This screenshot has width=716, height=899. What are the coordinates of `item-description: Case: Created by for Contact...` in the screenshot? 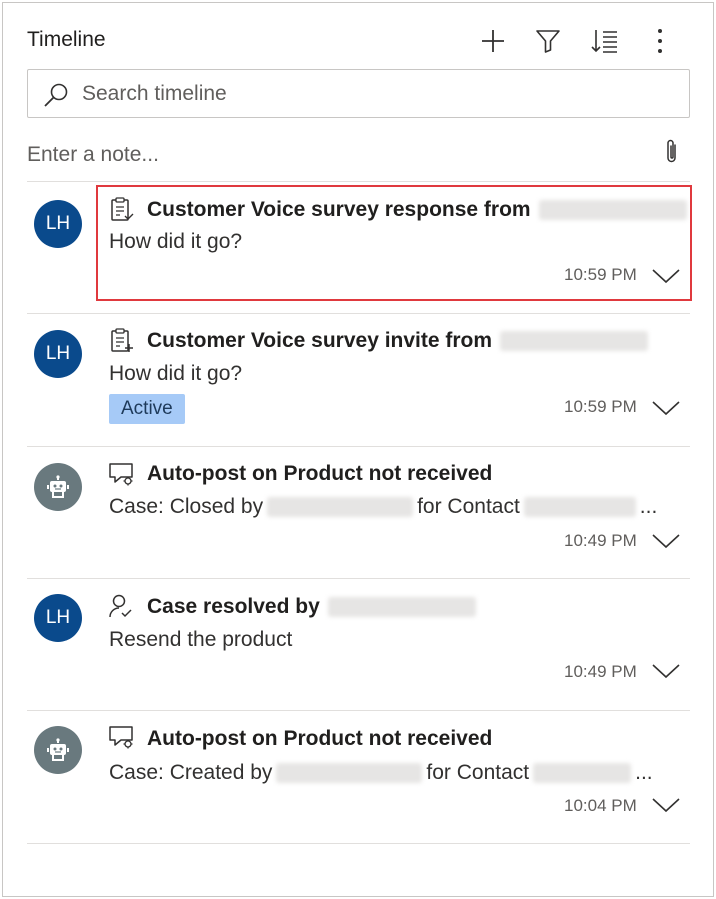 It's located at (381, 772).